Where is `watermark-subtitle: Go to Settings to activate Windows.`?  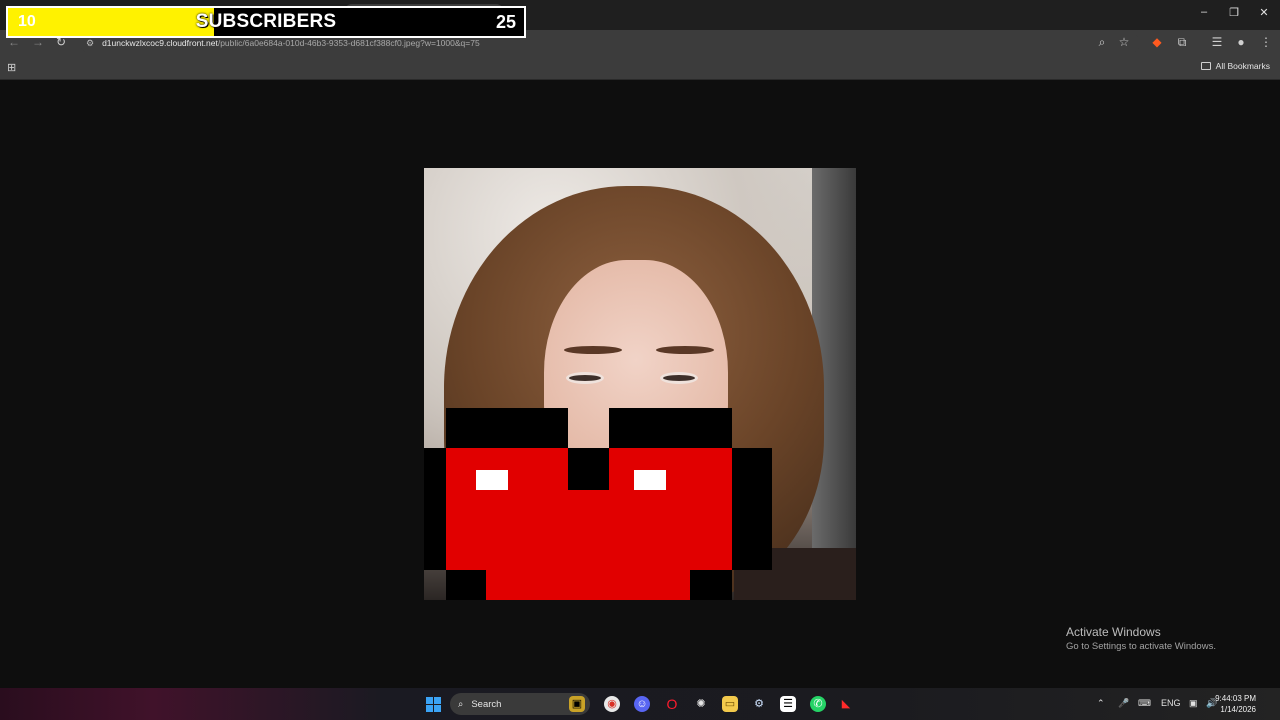
watermark-subtitle: Go to Settings to activate Windows. is located at coordinates (1141, 646).